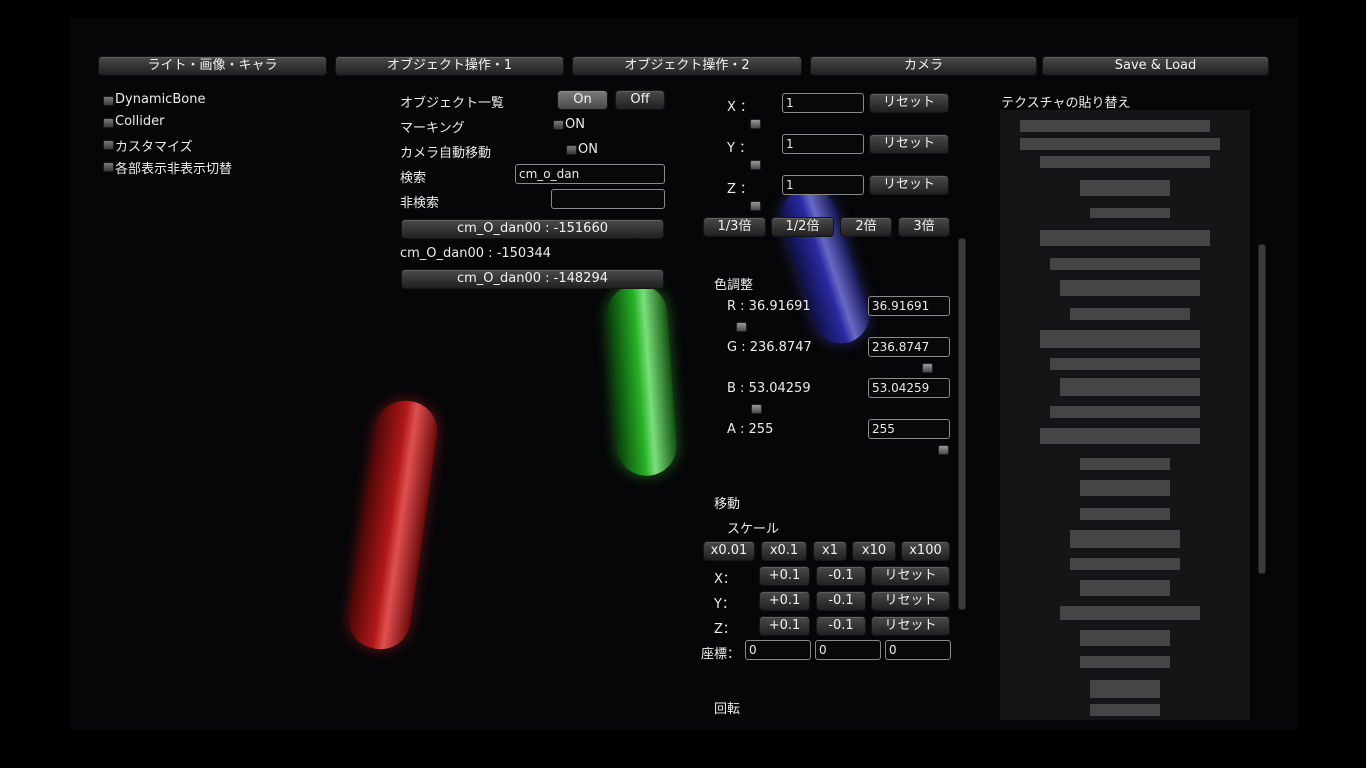  Describe the element at coordinates (740, 189) in the screenshot. I see `scale-z-label: Z ：` at that location.